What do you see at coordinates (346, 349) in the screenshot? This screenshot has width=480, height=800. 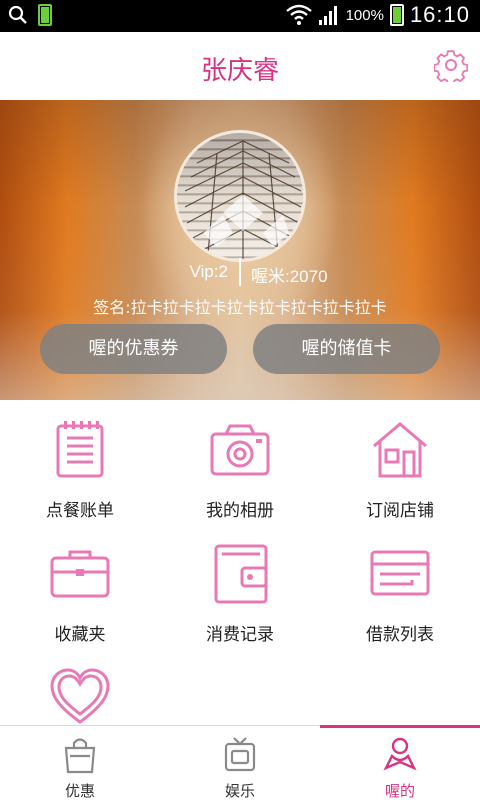 I see `my-stored-value-card-button: 喔的储值卡` at bounding box center [346, 349].